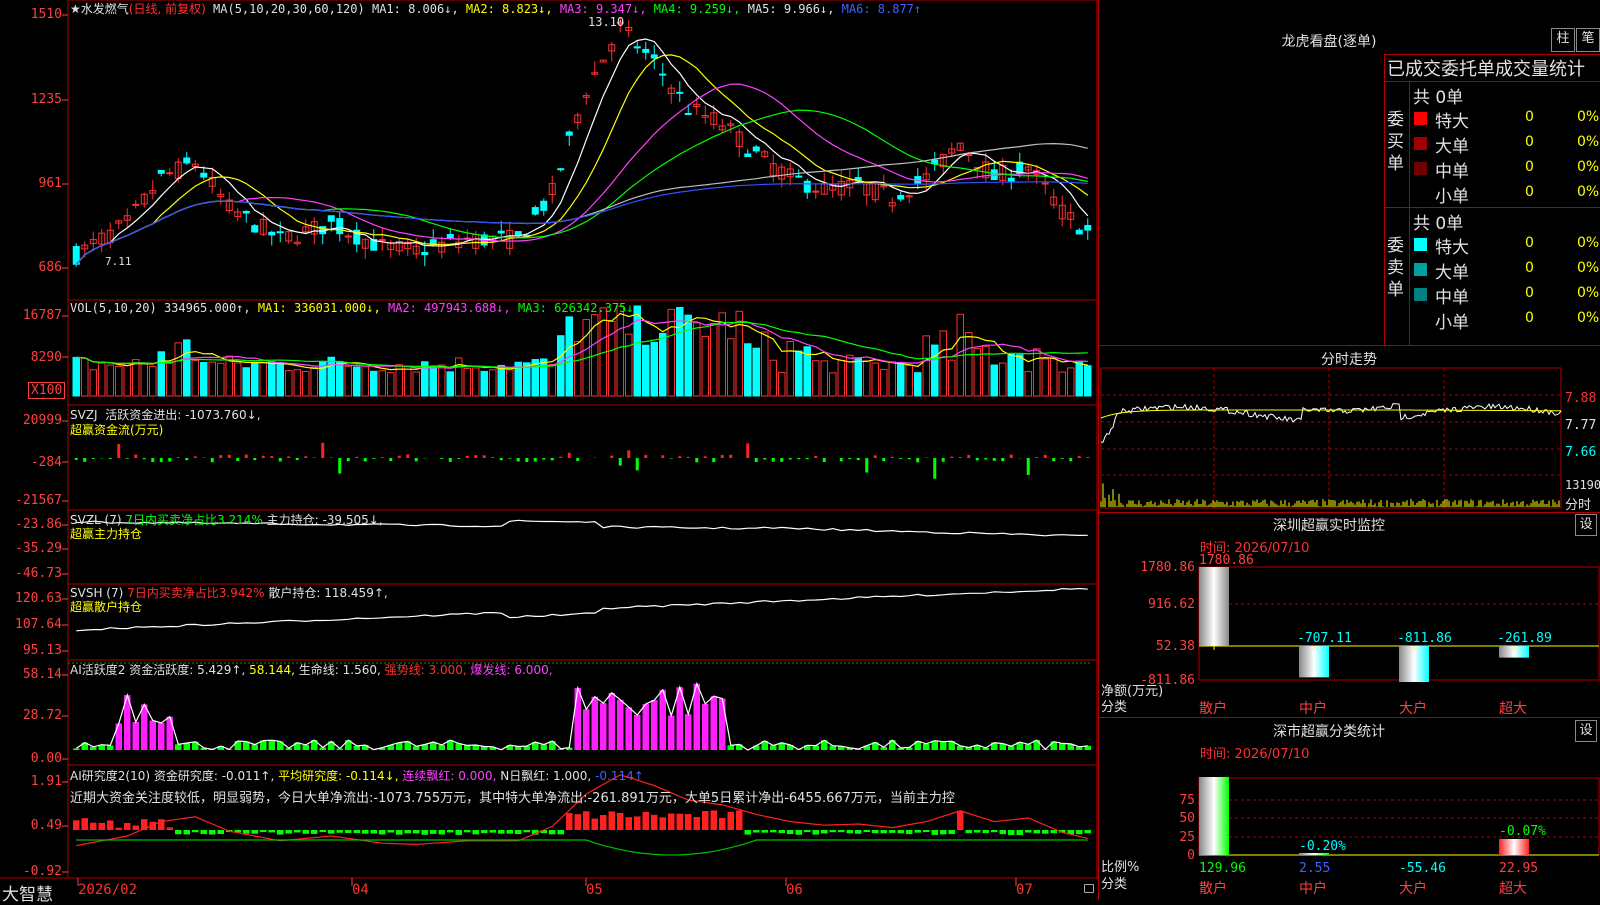  I want to click on ai2-axis-2: 0.49, so click(31, 825).